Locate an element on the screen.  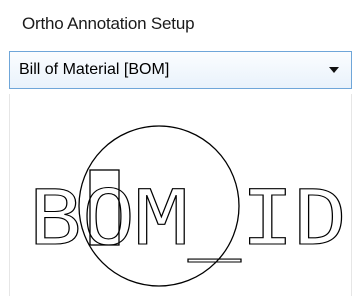
annotation-type-dropdown: Bill of Material [BOM] is located at coordinates (180, 70).